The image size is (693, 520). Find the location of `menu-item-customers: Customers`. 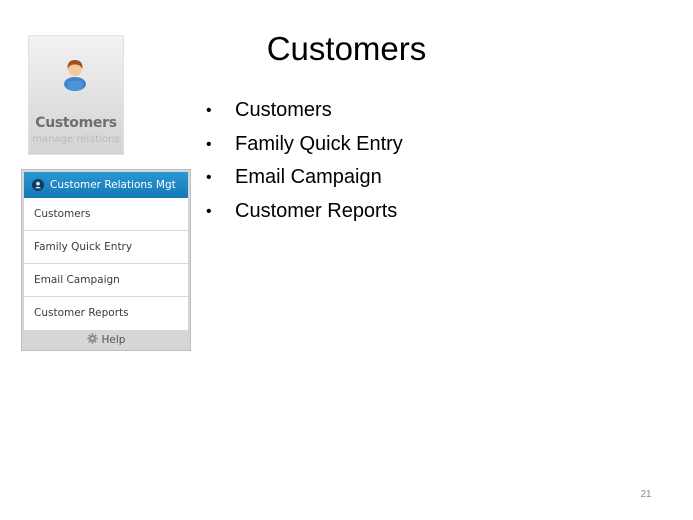

menu-item-customers: Customers is located at coordinates (106, 214).